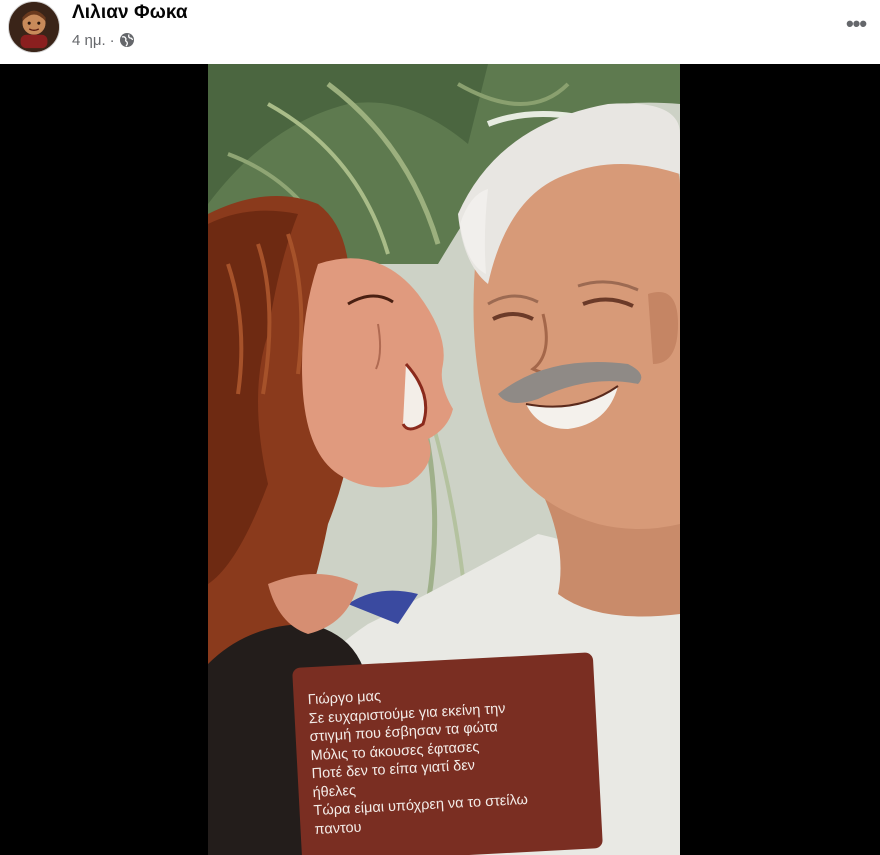  What do you see at coordinates (34, 27) in the screenshot?
I see `avatar` at bounding box center [34, 27].